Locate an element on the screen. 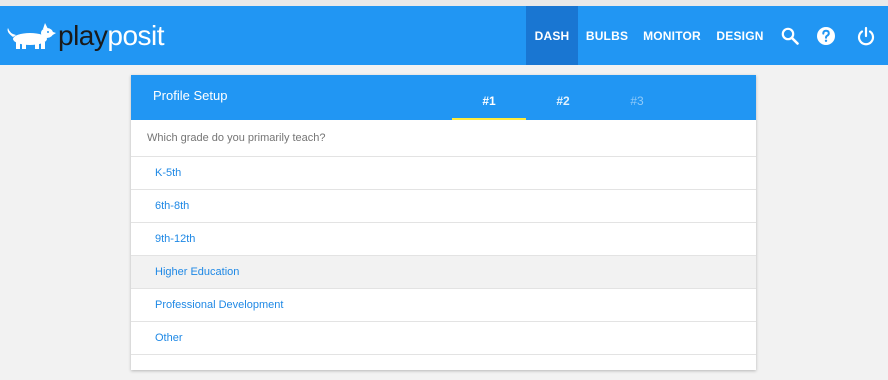 Image resolution: width=888 pixels, height=380 pixels. step-tab-3: #3 is located at coordinates (637, 100).